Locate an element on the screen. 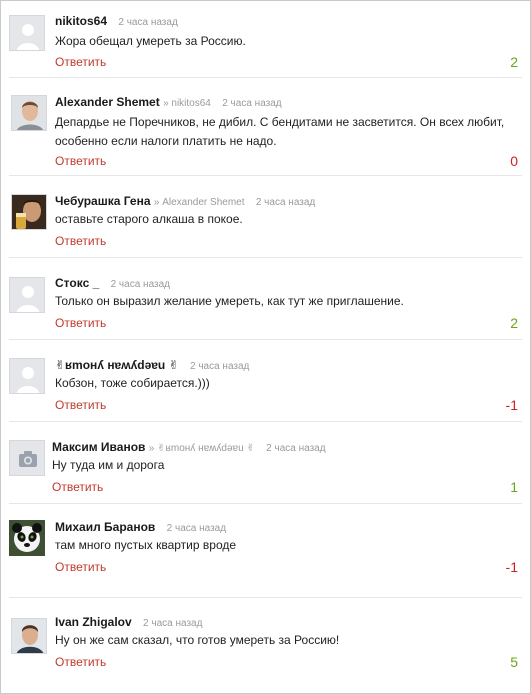  comment-text: оставьте старого алкаша в покое. is located at coordinates (149, 219).